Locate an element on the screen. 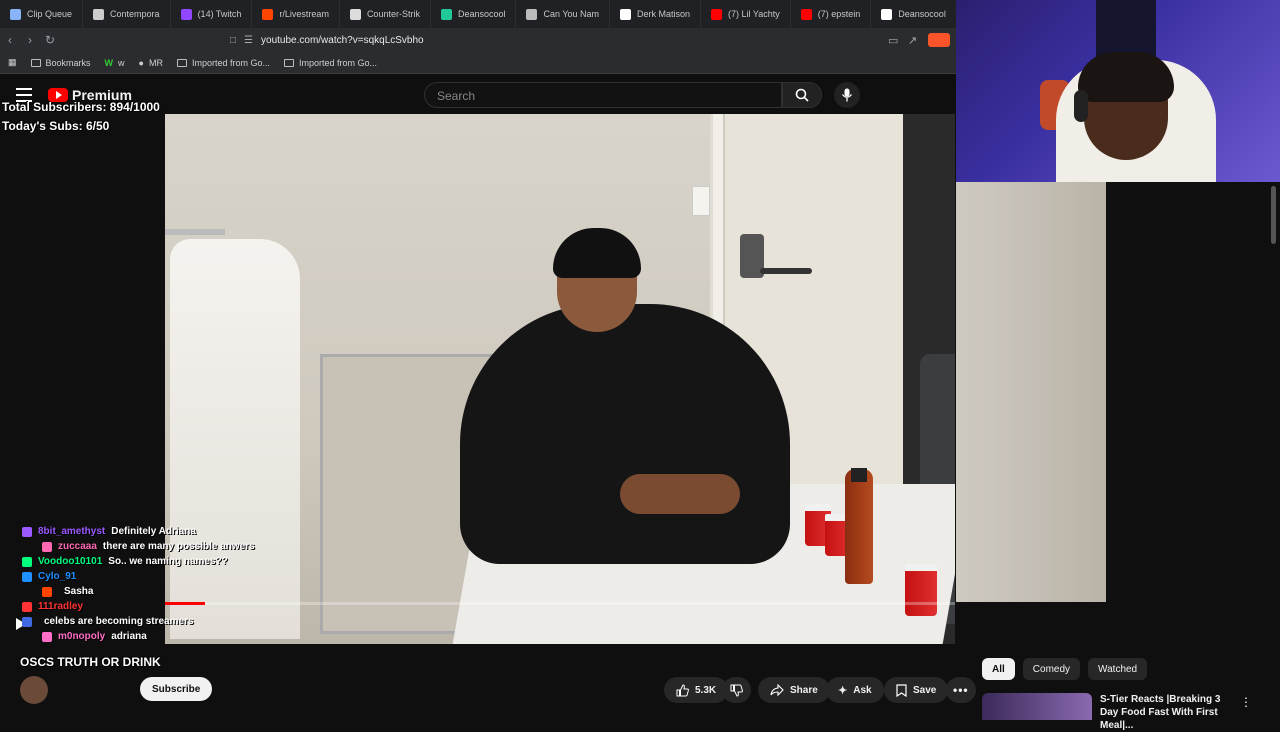 The image size is (1280, 732). browser-tab: (14) Twitch is located at coordinates (212, 14).